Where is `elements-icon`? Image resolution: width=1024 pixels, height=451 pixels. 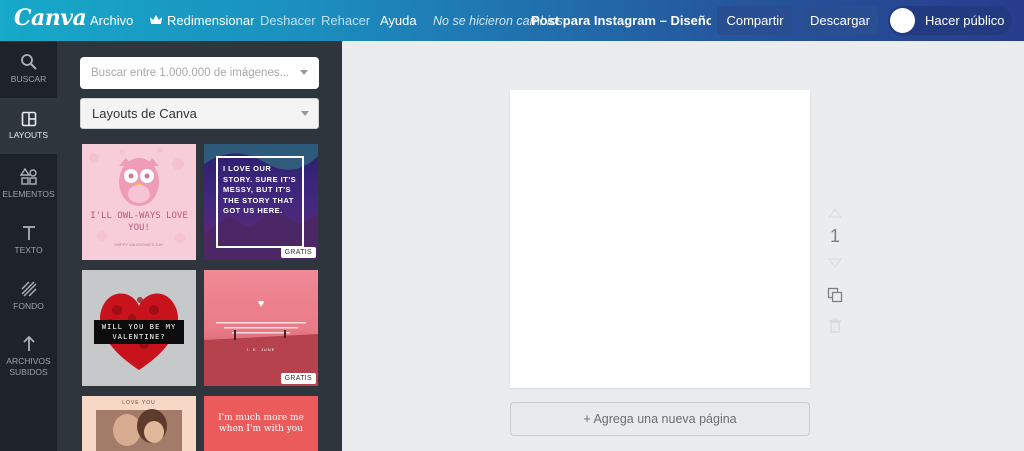
elements-icon is located at coordinates (28, 178).